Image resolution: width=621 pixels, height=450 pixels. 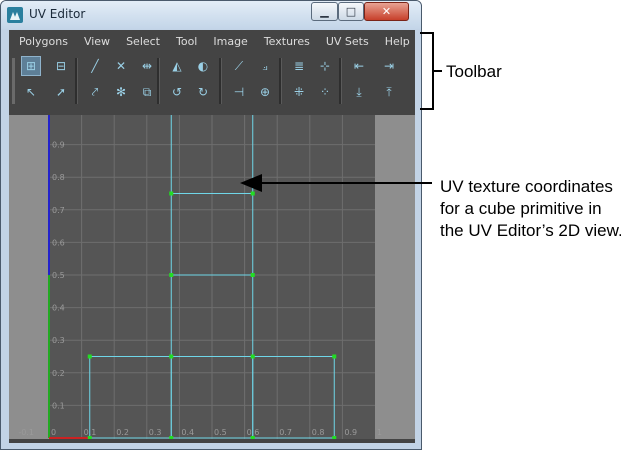 What do you see at coordinates (438, 71) in the screenshot?
I see `toolbar-bracket-tick` at bounding box center [438, 71].